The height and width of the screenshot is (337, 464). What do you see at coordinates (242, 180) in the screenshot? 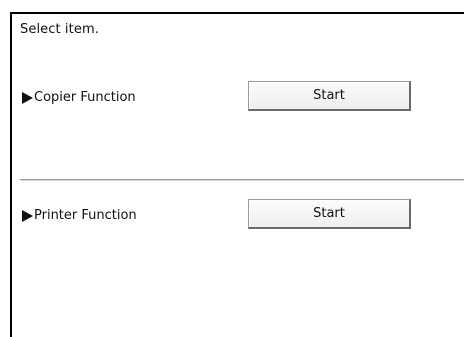
I see `section-divider` at bounding box center [242, 180].